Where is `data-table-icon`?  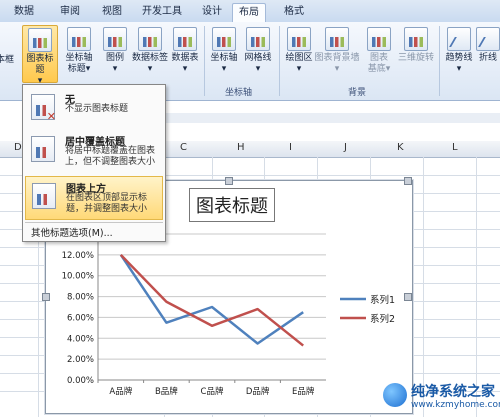
data-table-icon is located at coordinates (185, 39).